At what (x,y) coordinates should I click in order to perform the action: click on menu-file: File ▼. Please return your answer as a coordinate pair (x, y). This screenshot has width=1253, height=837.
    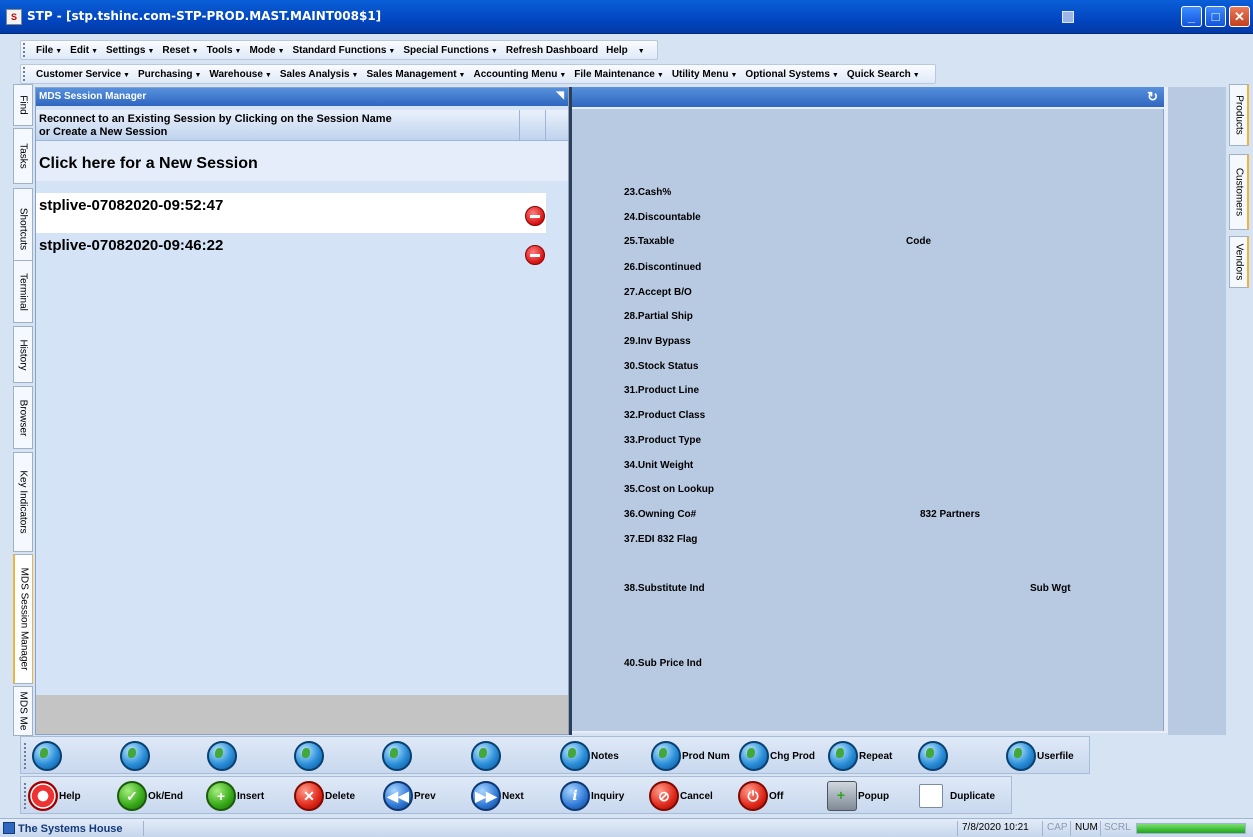
    Looking at the image, I should click on (49, 50).